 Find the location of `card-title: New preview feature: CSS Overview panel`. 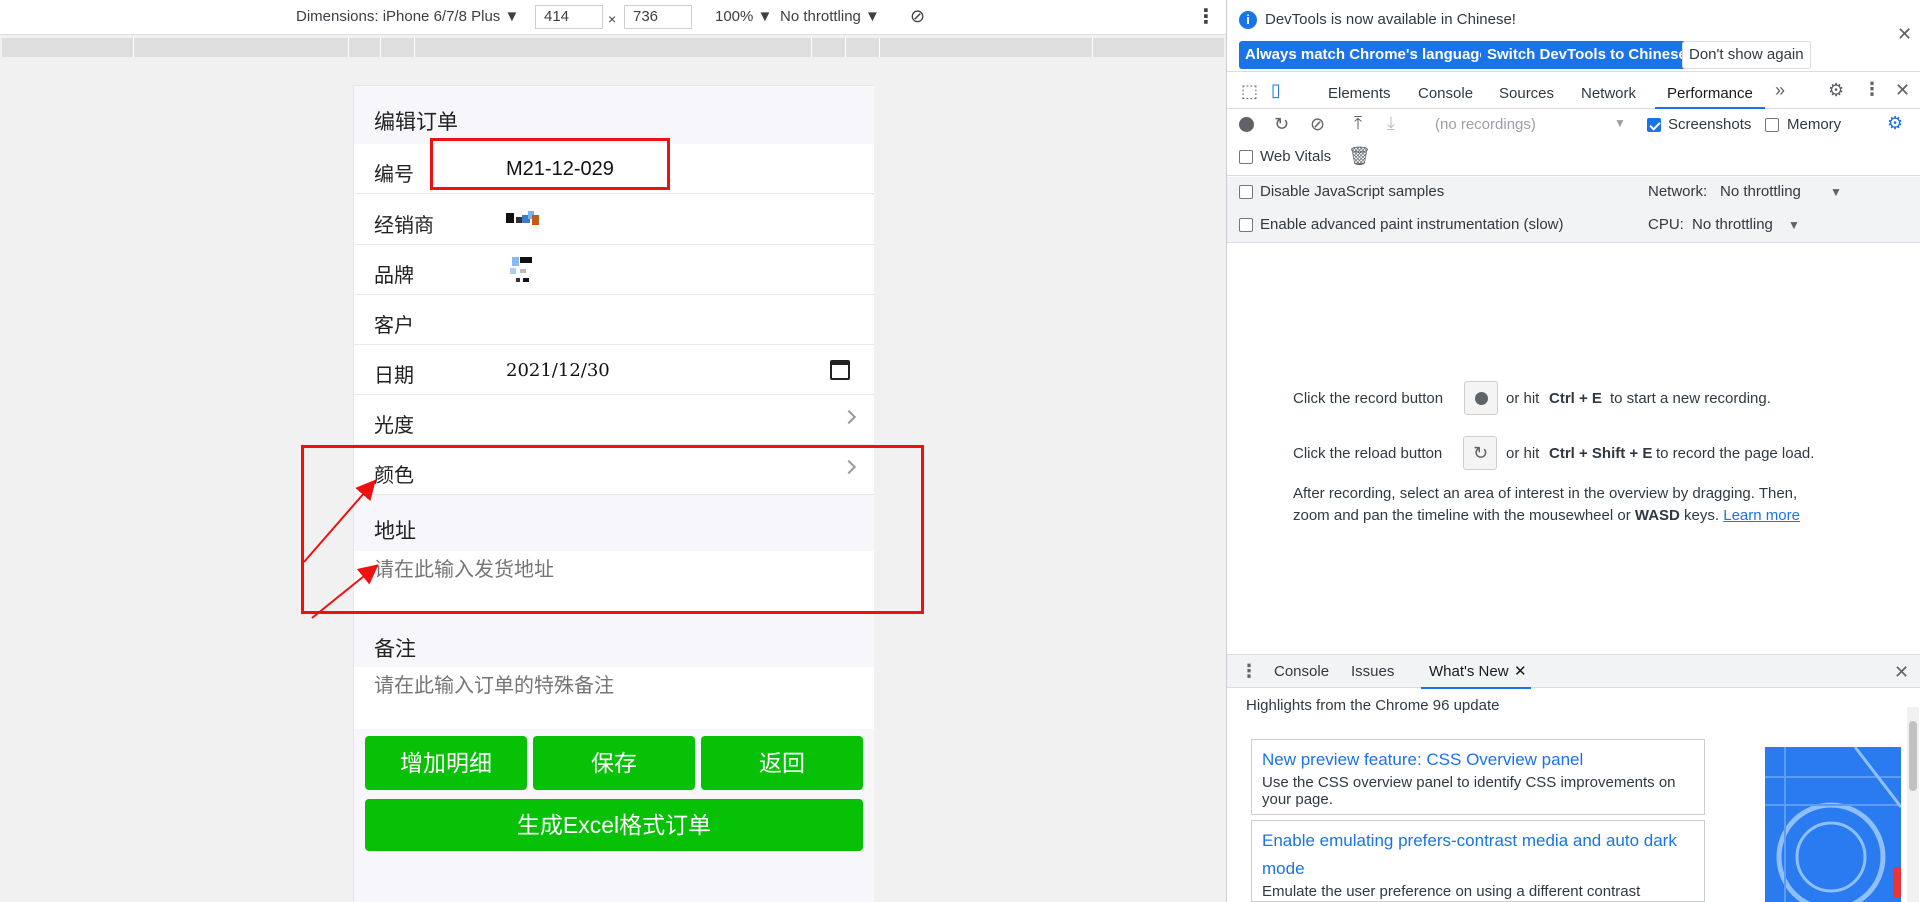

card-title: New preview feature: CSS Overview panel is located at coordinates (1478, 757).